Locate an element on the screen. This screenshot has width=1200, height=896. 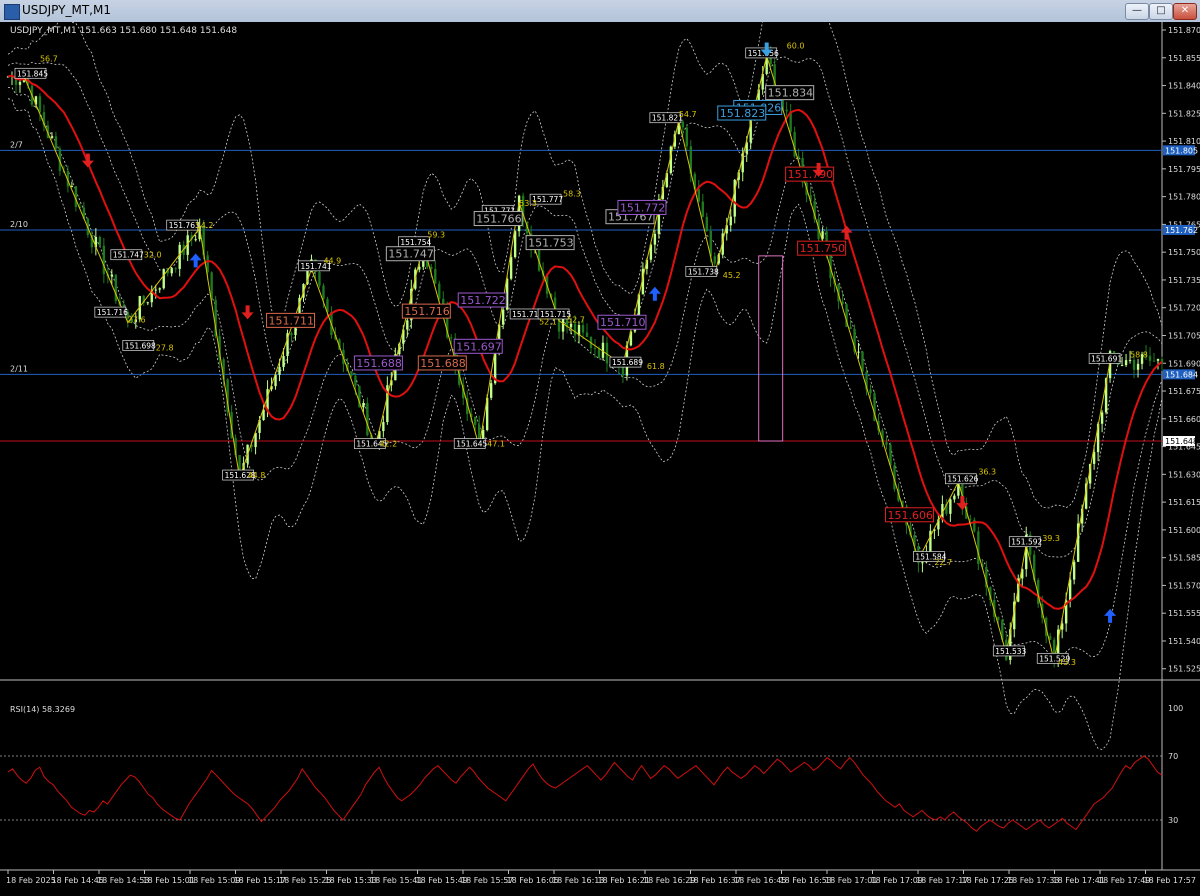
level-label: 151.753 is located at coordinates (551, 243).